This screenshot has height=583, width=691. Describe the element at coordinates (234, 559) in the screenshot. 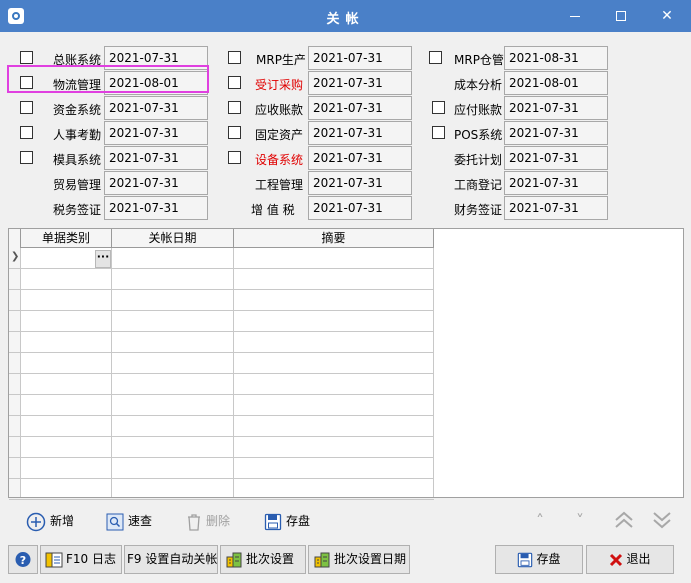

I see `batch-icon` at that location.